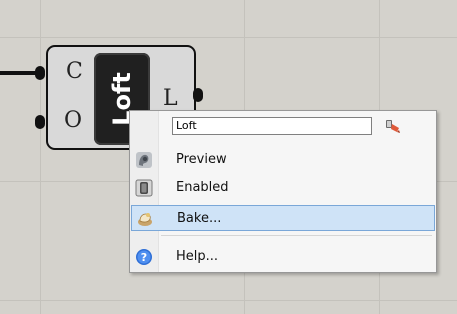 The width and height of the screenshot is (457, 314). What do you see at coordinates (283, 188) in the screenshot?
I see `menu-item-enabled: Enabled` at bounding box center [283, 188].